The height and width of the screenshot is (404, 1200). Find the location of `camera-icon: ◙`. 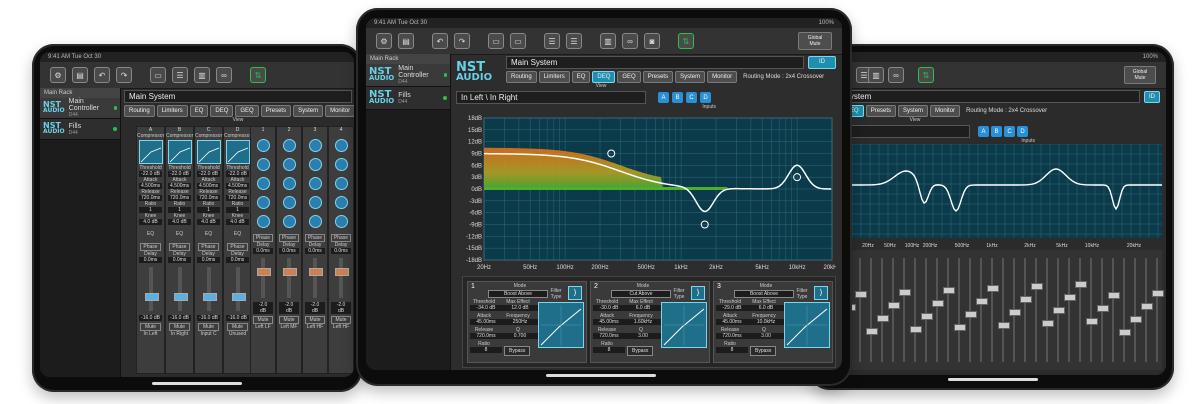

camera-icon: ◙ is located at coordinates (652, 41).